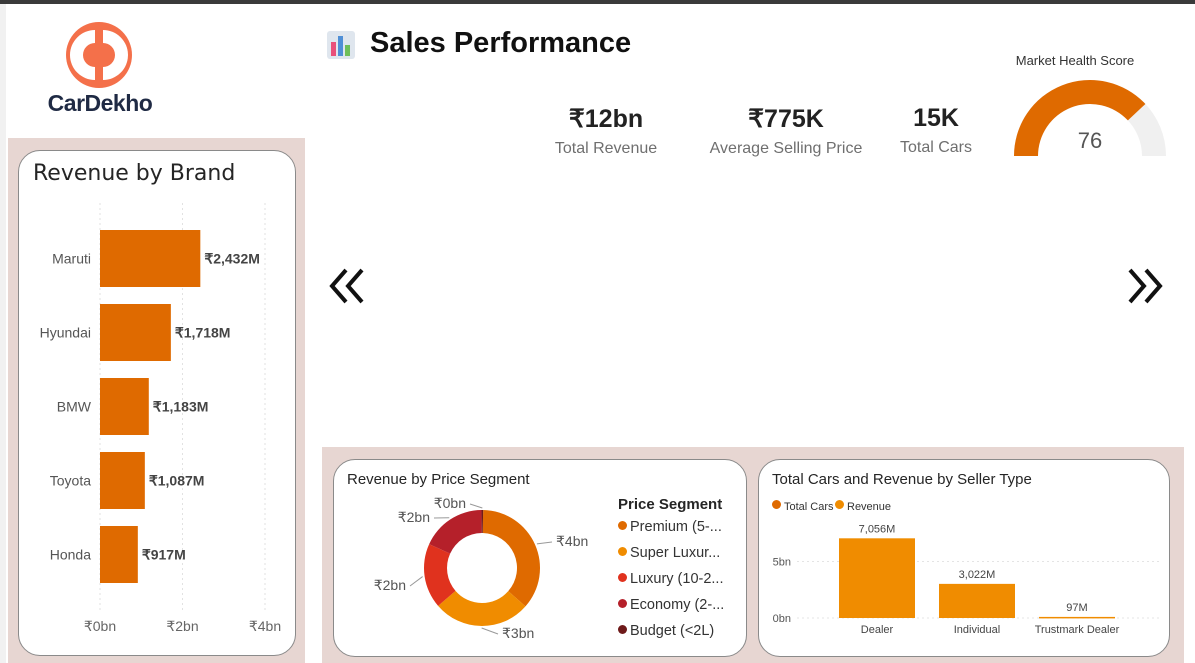 This screenshot has width=1195, height=663. What do you see at coordinates (1077, 630) in the screenshot?
I see `category-label: Trustmark Dealer` at bounding box center [1077, 630].